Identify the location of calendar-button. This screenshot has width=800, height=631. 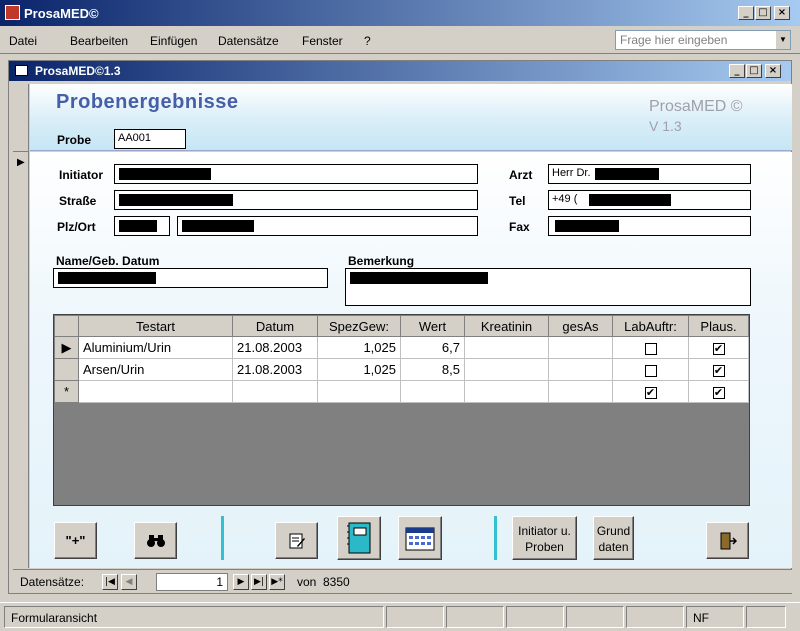
(420, 538).